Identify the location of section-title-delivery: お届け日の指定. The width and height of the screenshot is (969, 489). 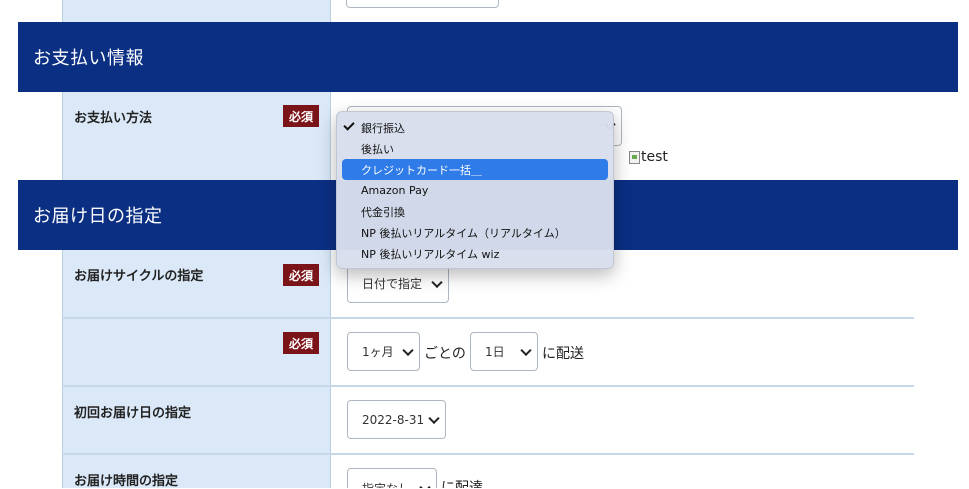
(98, 216).